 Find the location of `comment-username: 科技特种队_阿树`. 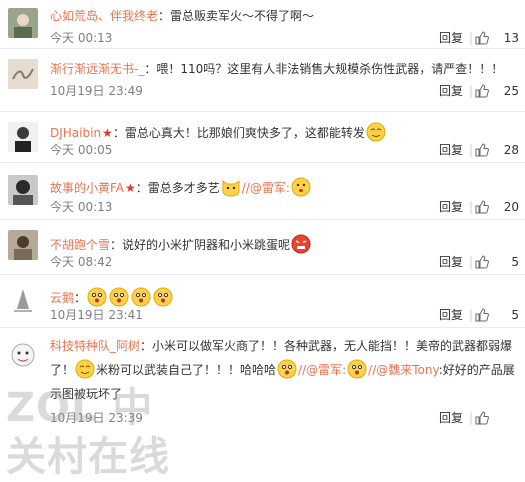

comment-username: 科技特种队_阿树 is located at coordinates (95, 346).